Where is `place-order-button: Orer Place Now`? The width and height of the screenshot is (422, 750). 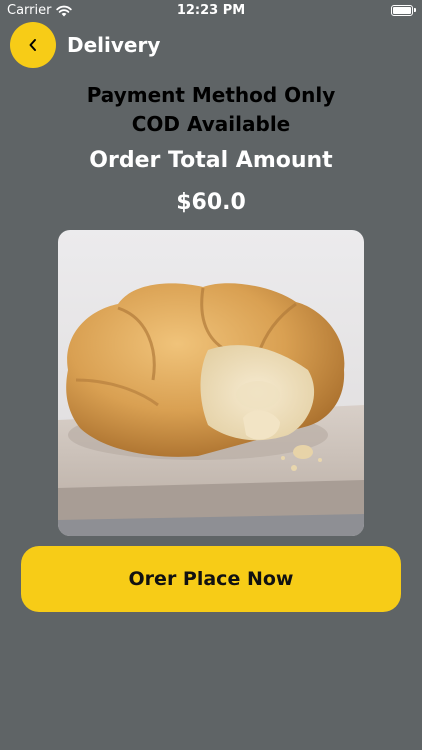 place-order-button: Orer Place Now is located at coordinates (211, 579).